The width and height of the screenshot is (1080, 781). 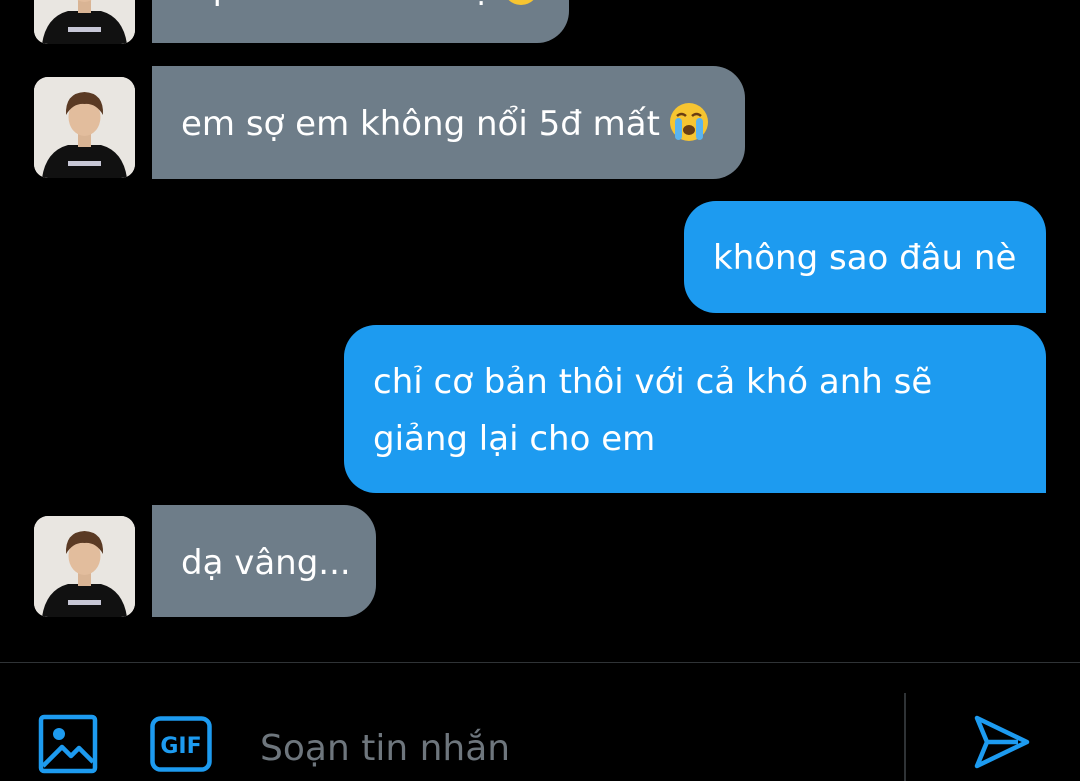 What do you see at coordinates (521, 12) in the screenshot?
I see `smiling-face-emoji` at bounding box center [521, 12].